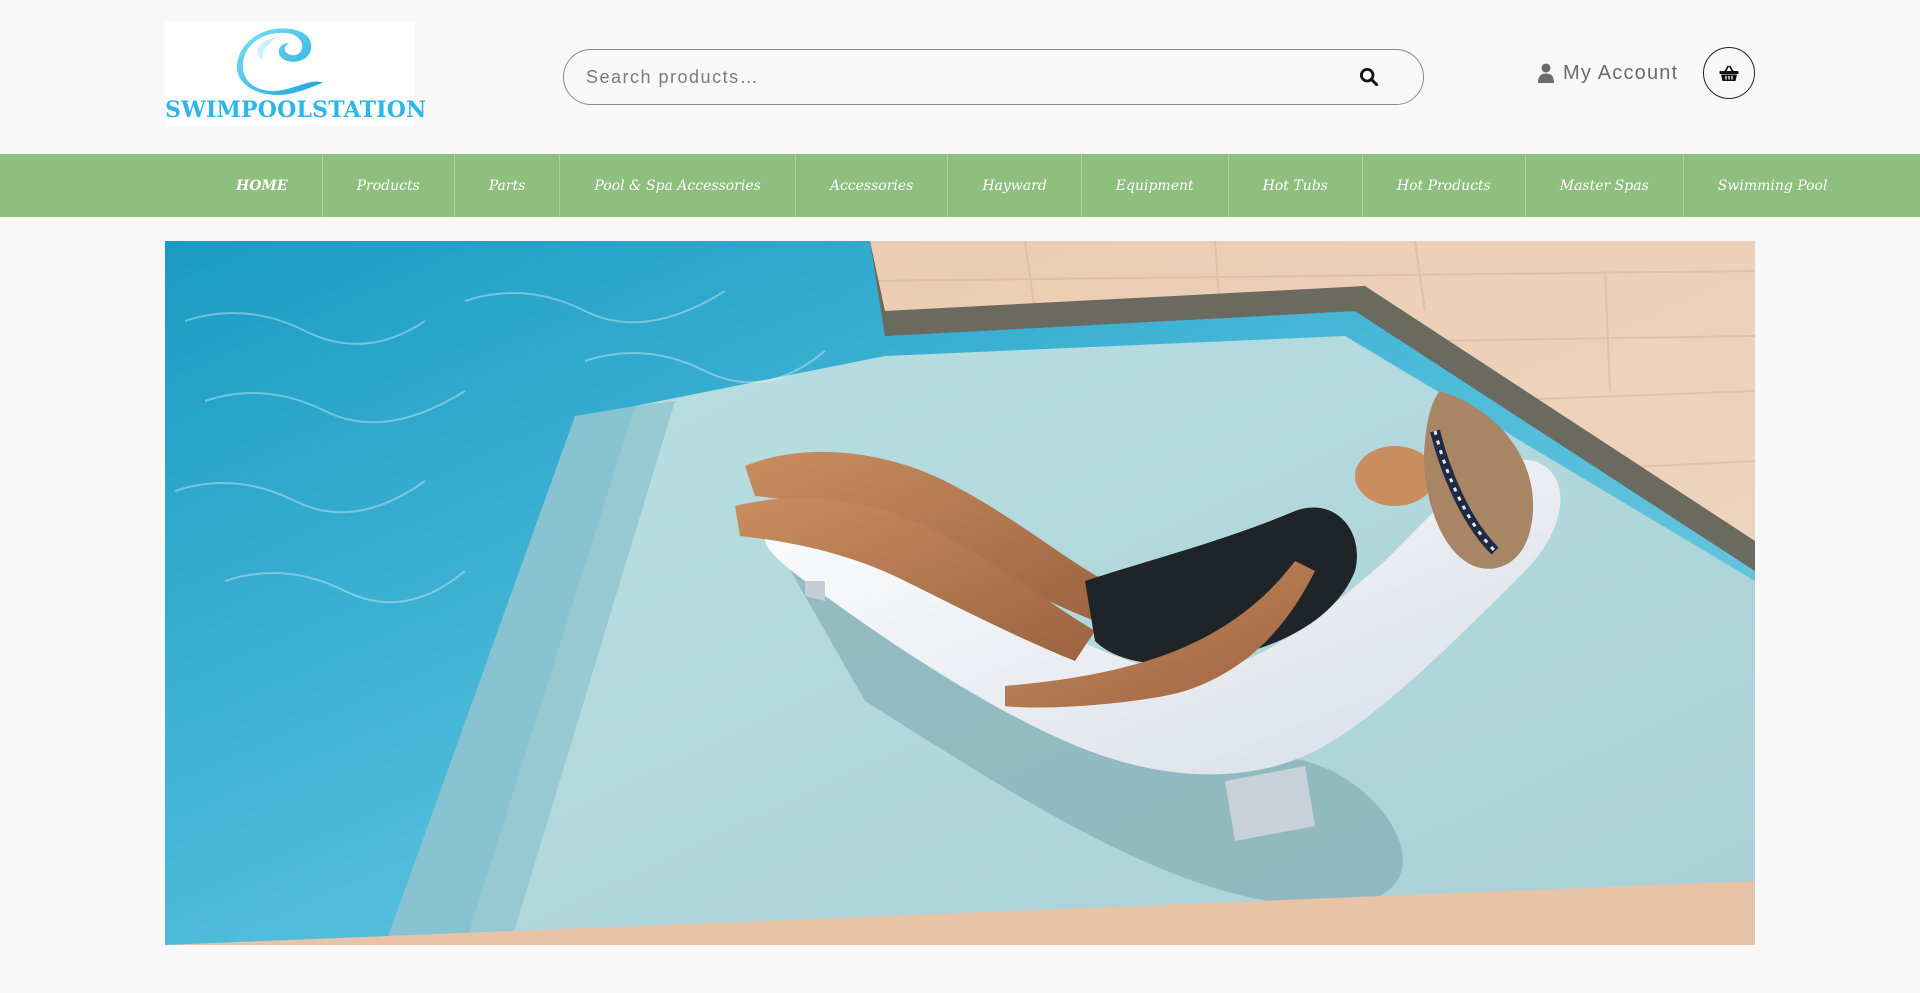 The width and height of the screenshot is (1920, 993). I want to click on basket-icon, so click(1729, 73).